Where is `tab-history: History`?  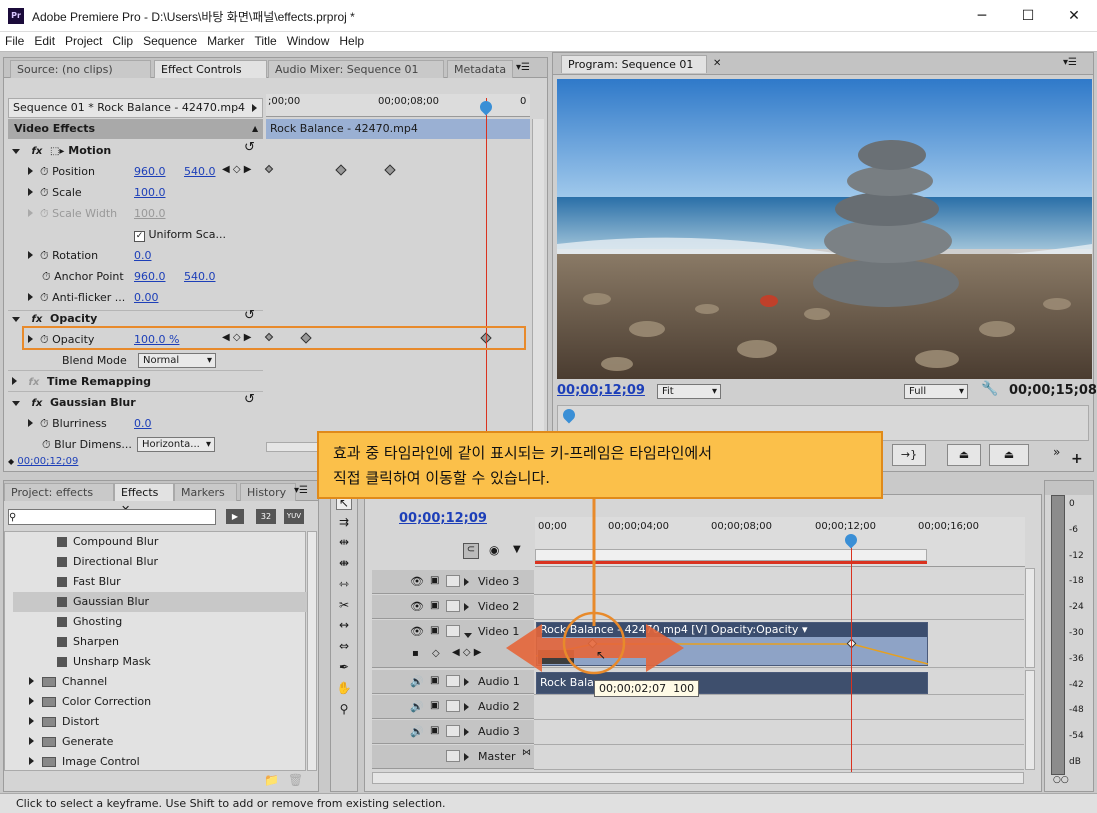
tab-history: History is located at coordinates (268, 492).